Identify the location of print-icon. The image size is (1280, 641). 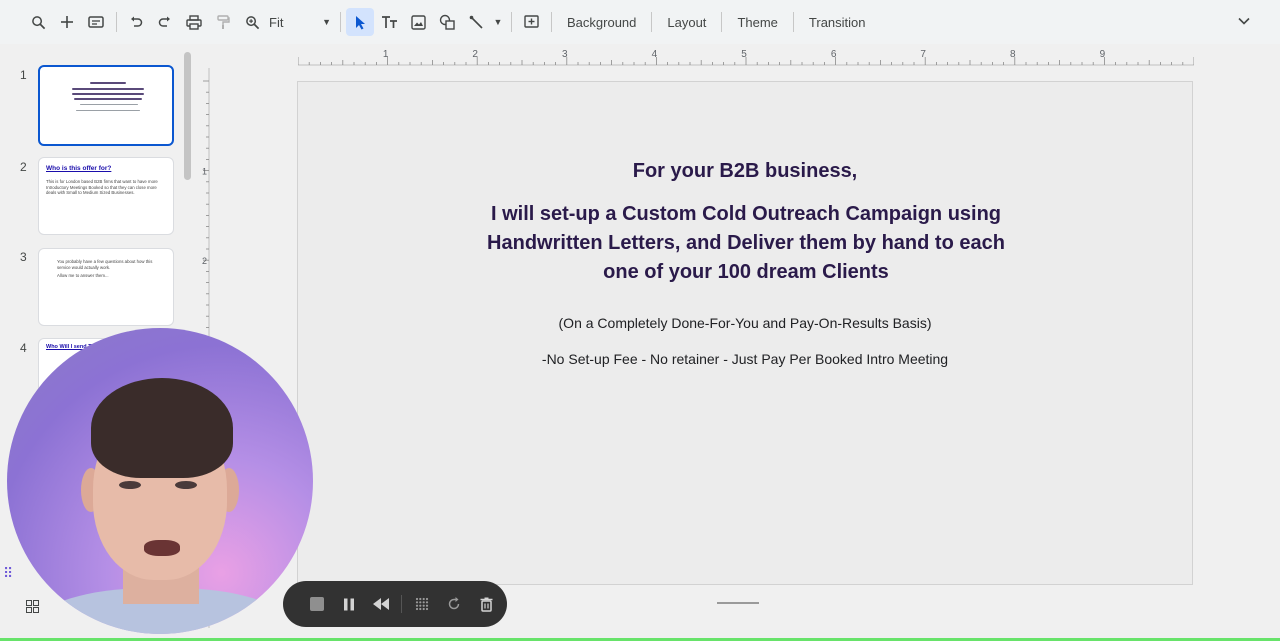
(194, 22).